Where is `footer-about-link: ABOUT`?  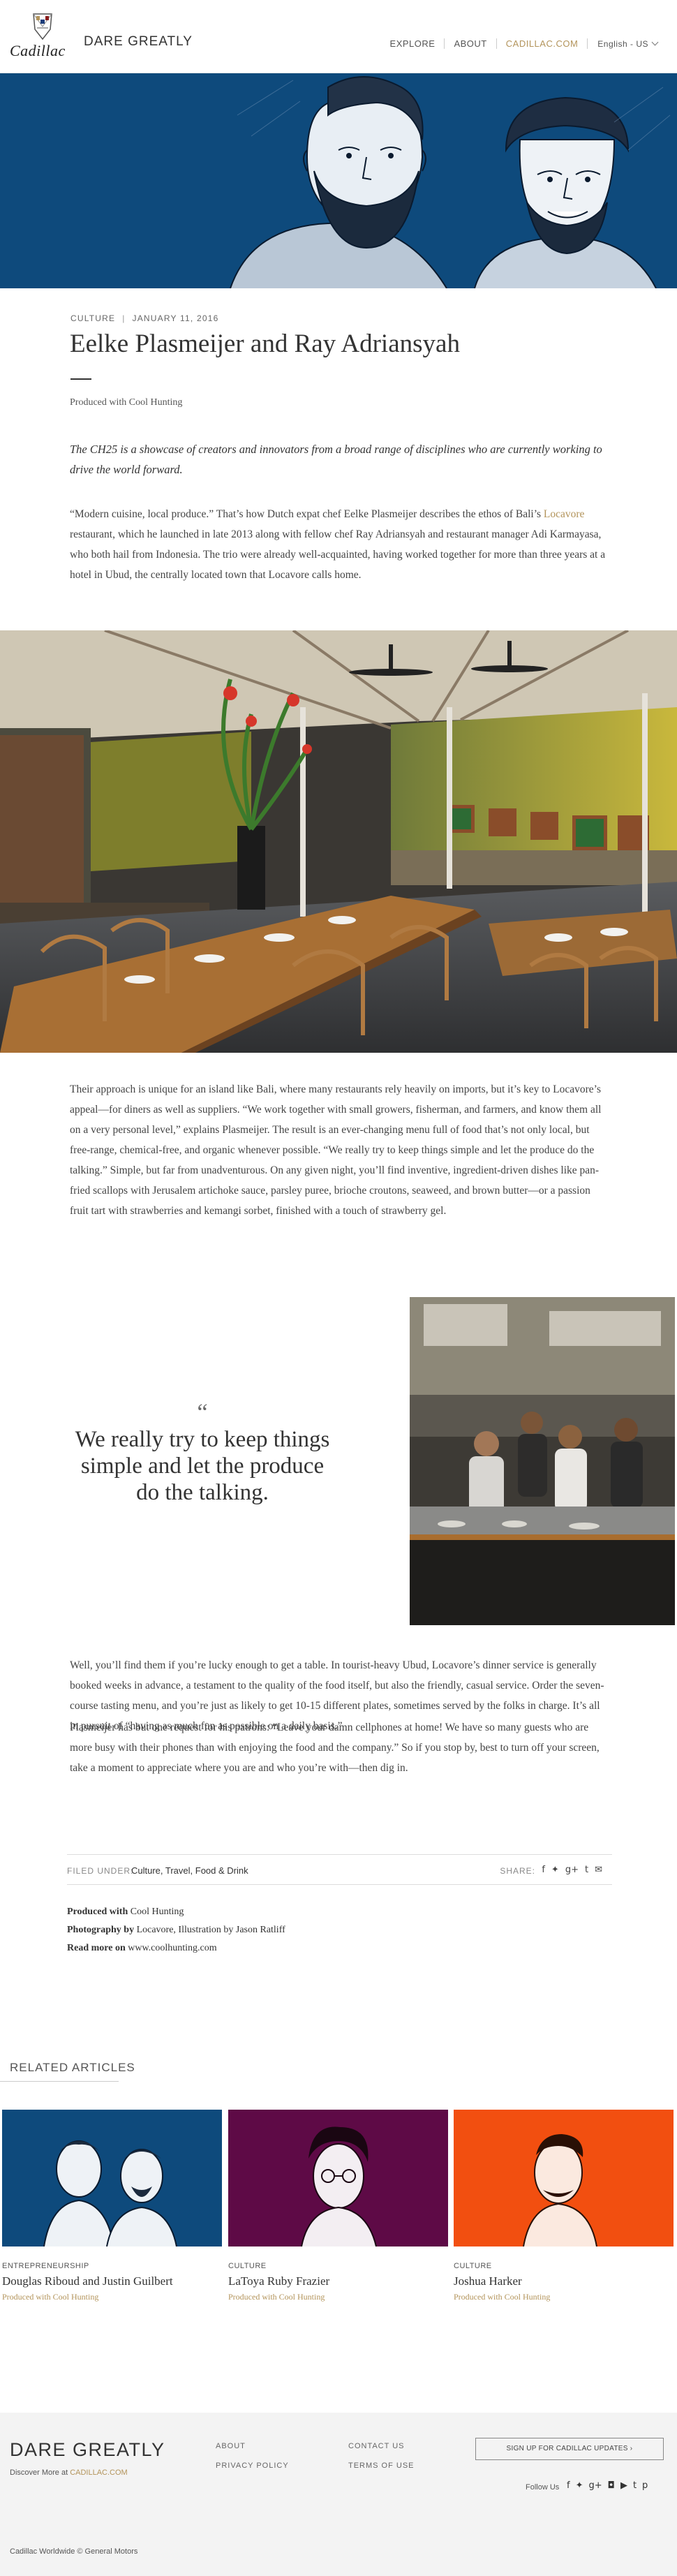
footer-about-link: ABOUT is located at coordinates (231, 2446).